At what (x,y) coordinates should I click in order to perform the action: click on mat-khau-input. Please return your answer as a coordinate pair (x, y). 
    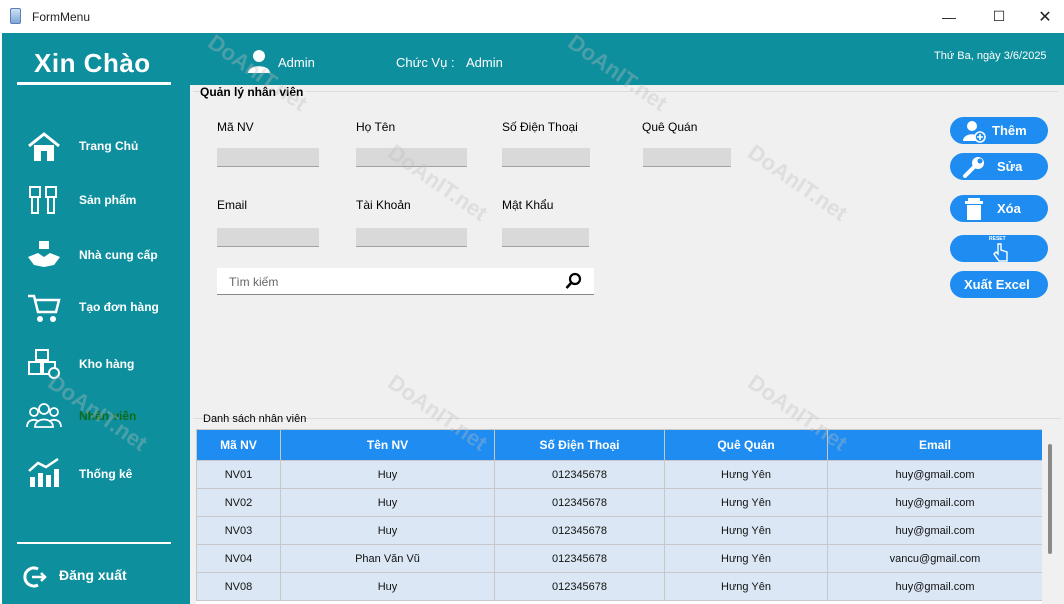
    Looking at the image, I should click on (545, 237).